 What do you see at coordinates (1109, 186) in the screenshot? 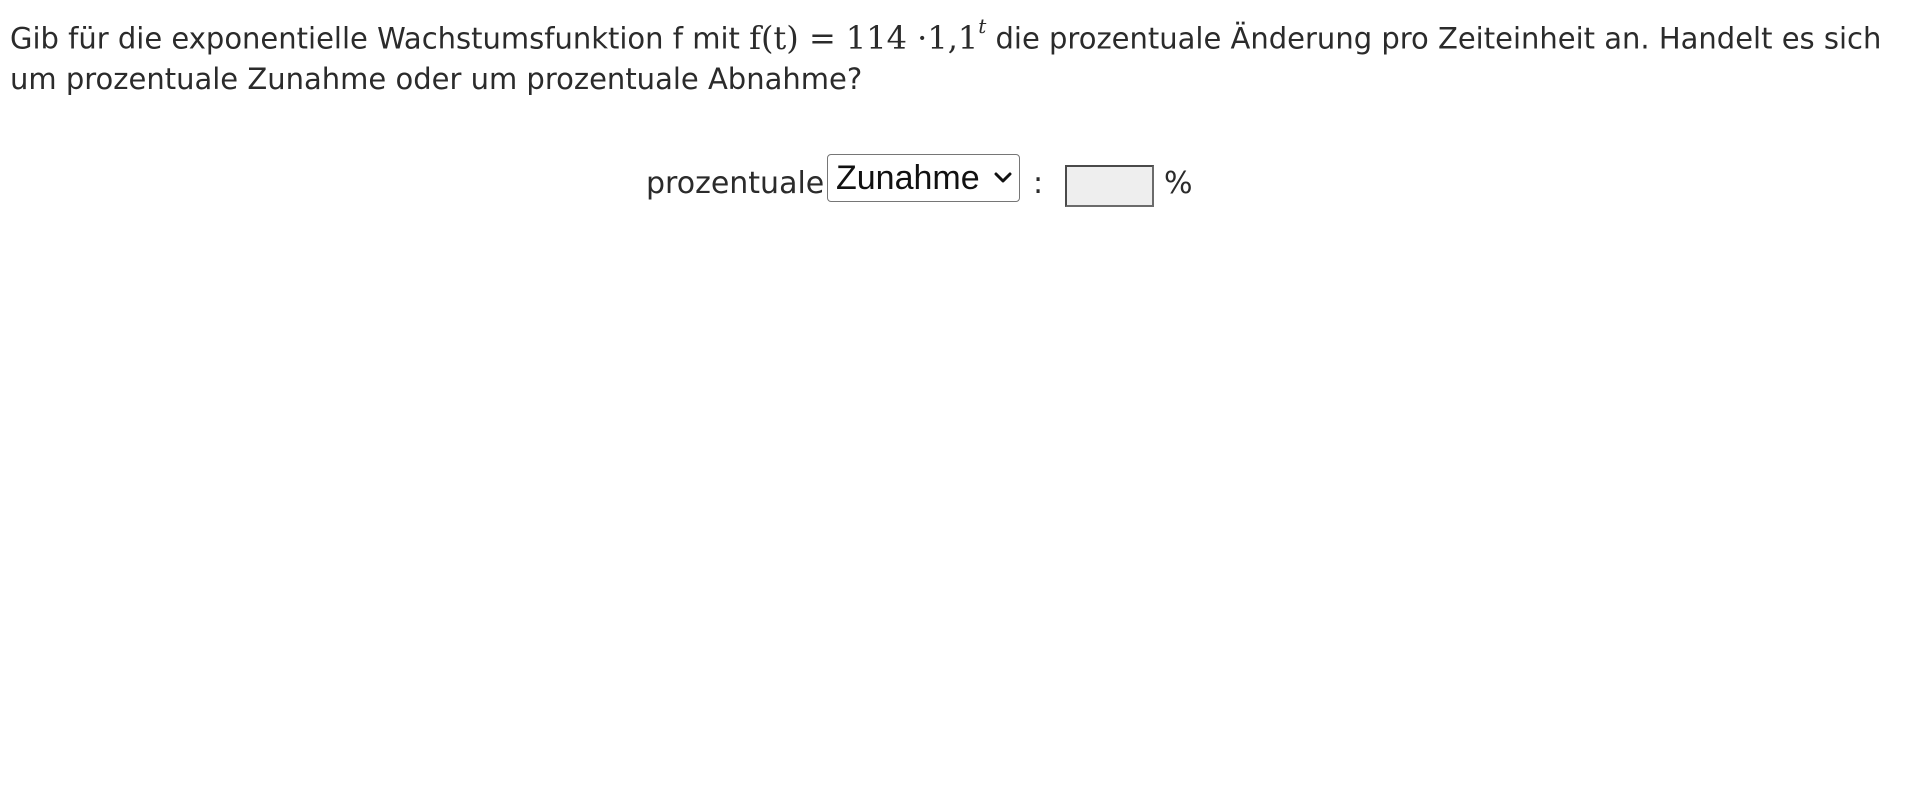
I see `percent-change-input` at bounding box center [1109, 186].